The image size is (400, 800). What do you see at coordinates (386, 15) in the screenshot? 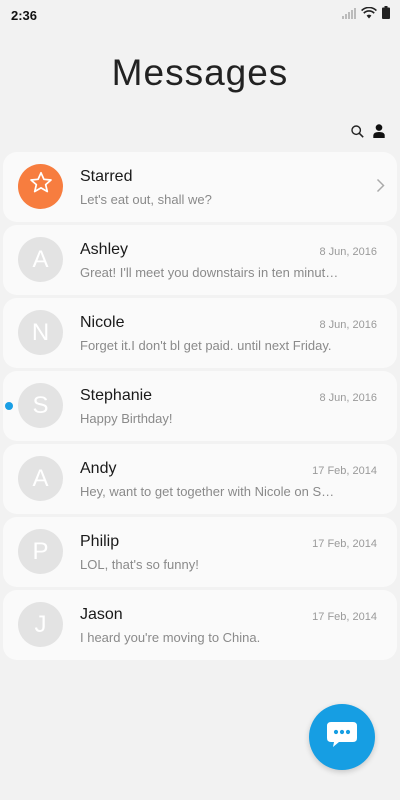
I see `battery-icon` at bounding box center [386, 15].